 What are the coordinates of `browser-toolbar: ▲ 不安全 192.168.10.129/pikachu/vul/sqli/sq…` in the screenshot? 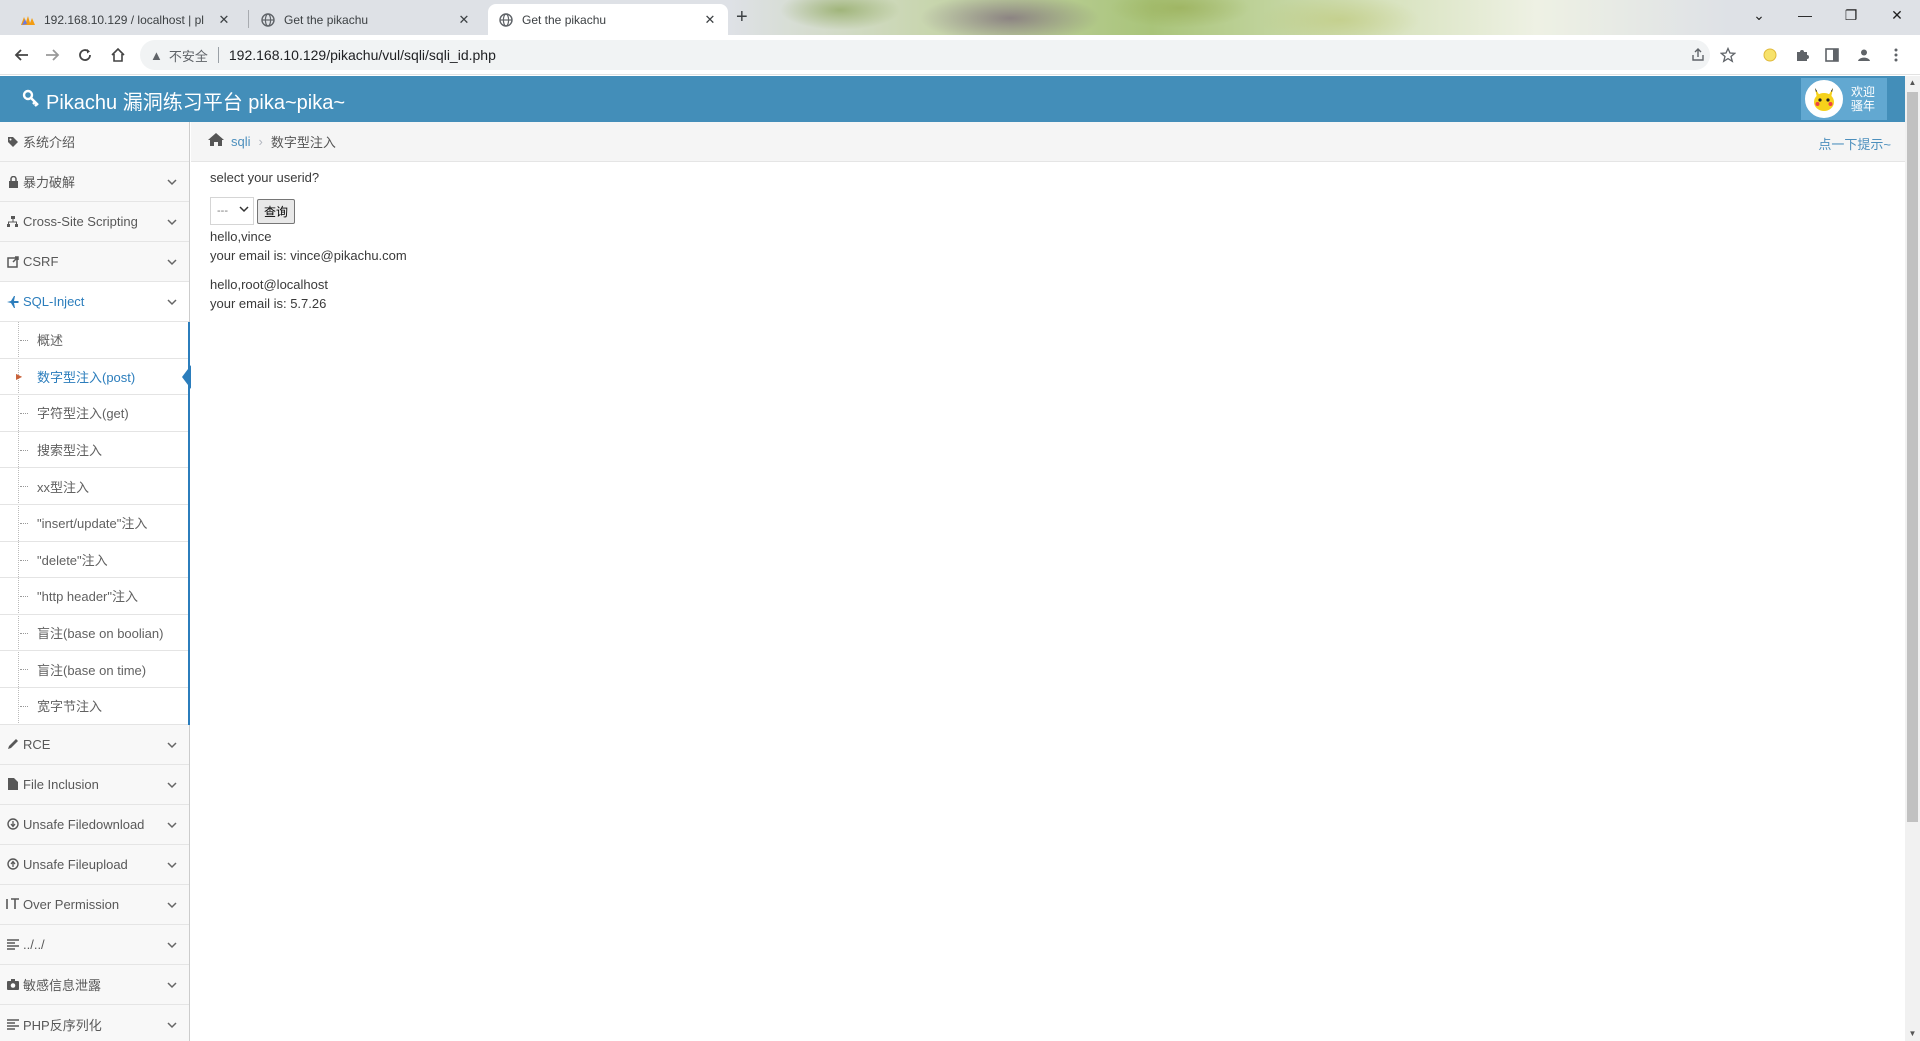 It's located at (960, 55).